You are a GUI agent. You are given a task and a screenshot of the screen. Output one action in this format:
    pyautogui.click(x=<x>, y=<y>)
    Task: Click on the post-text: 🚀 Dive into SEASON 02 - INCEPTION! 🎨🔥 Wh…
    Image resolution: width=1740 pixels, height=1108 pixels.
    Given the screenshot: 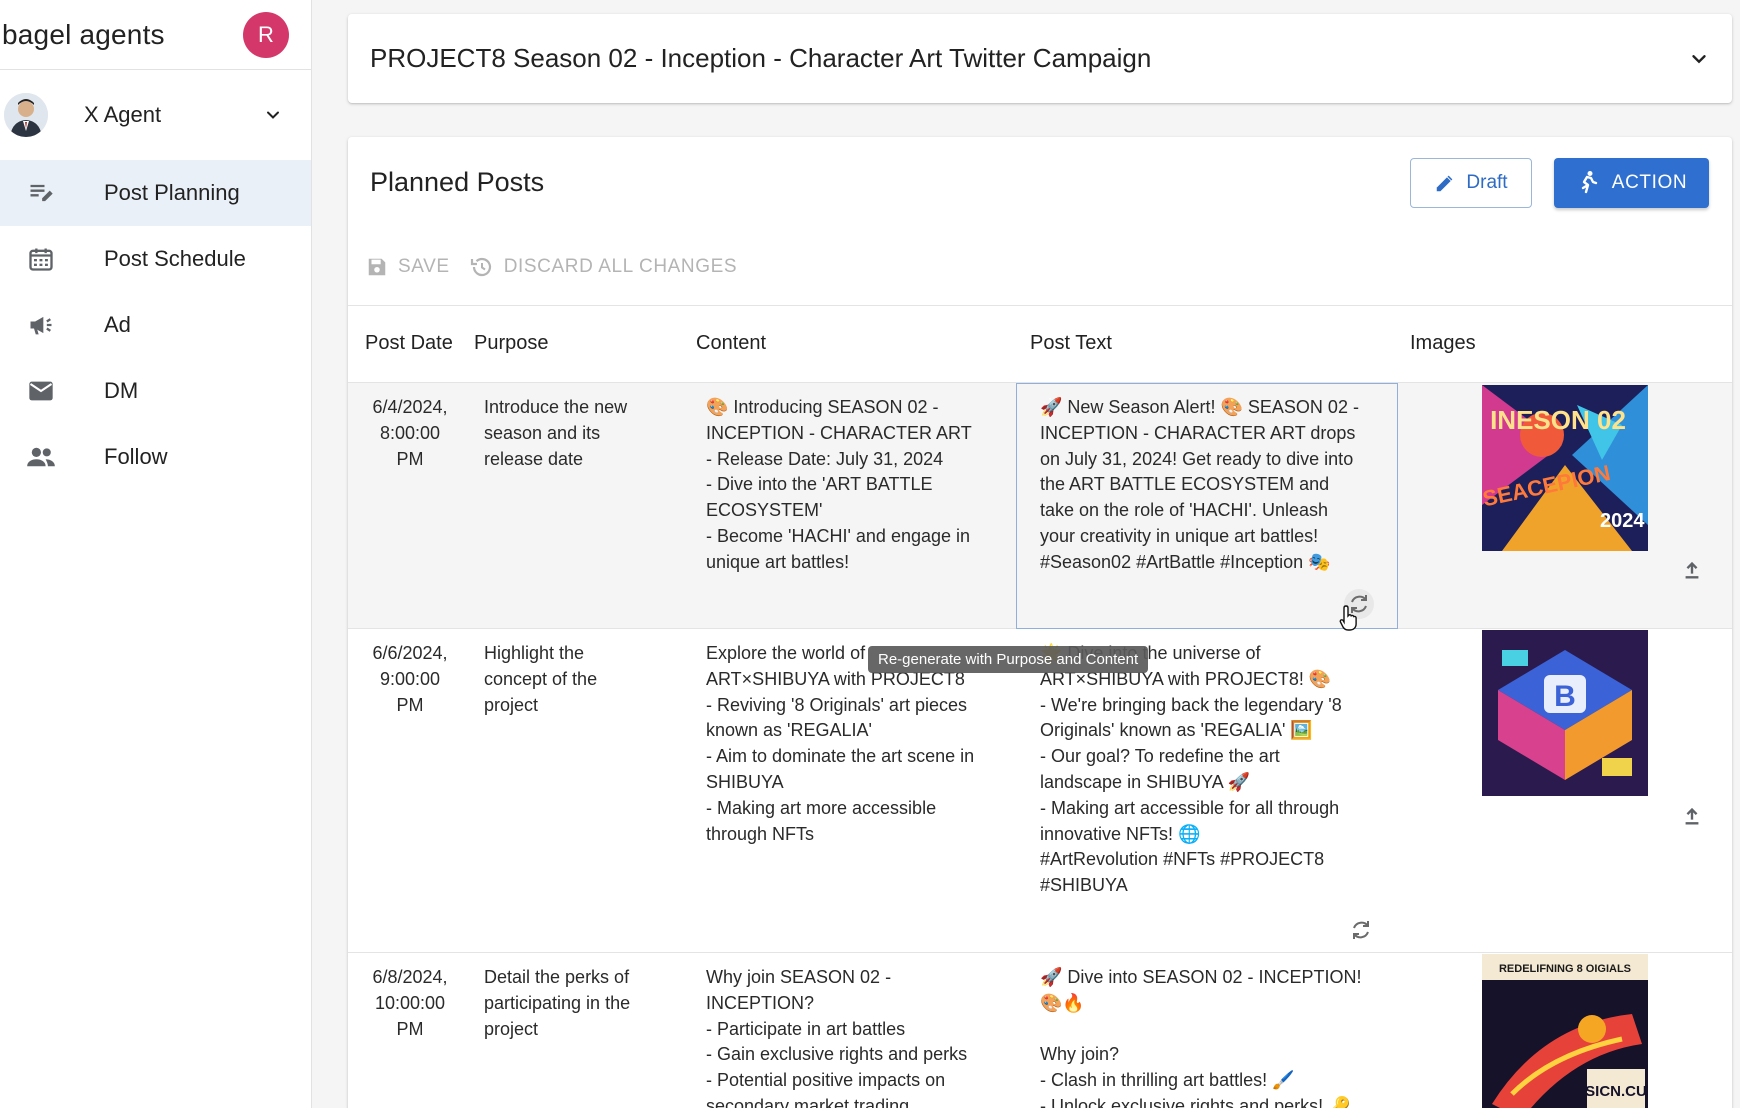 What is the action you would take?
    pyautogui.click(x=1205, y=1036)
    